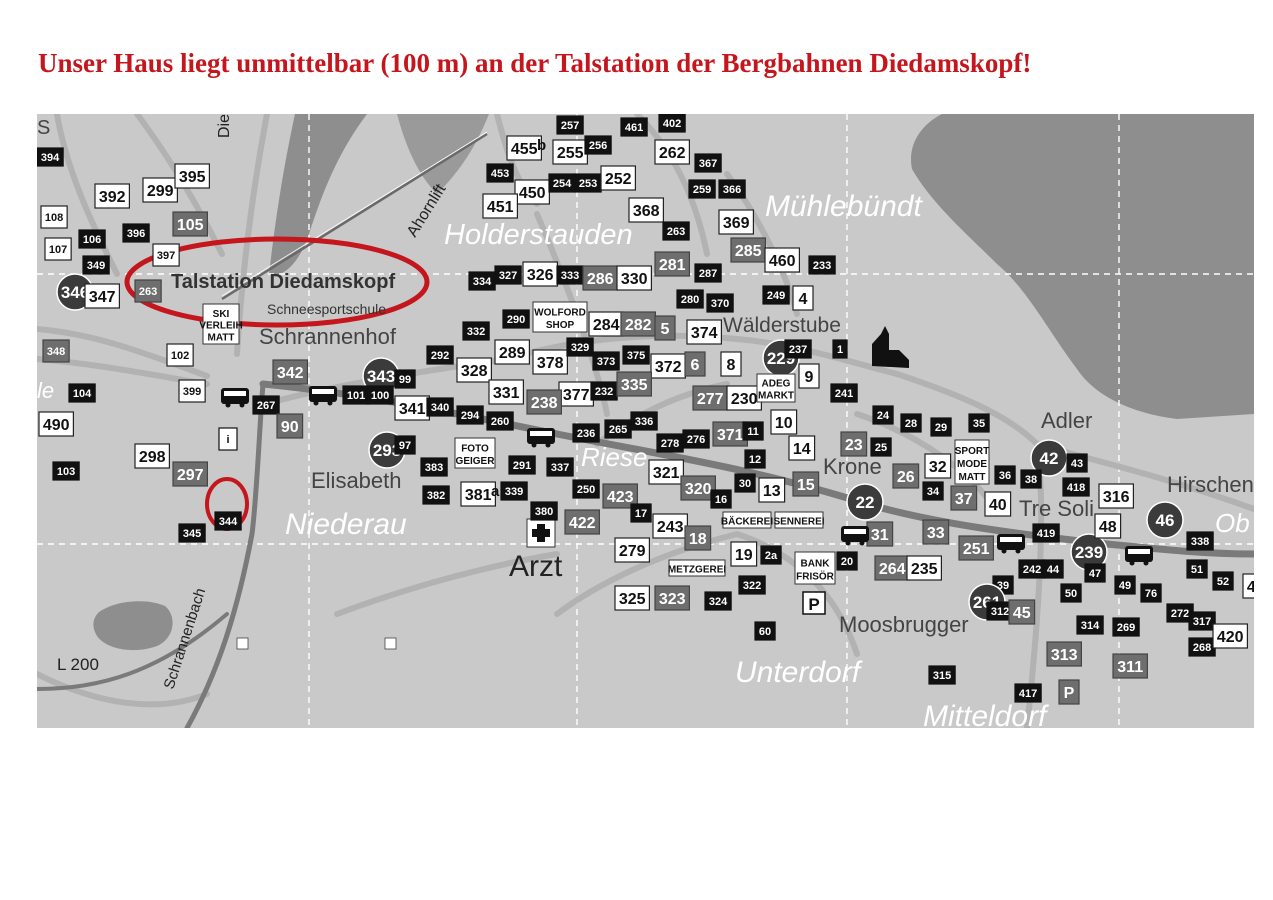 This screenshot has width=1273, height=900. What do you see at coordinates (227, 440) in the screenshot?
I see `svg-text: i` at bounding box center [227, 440].